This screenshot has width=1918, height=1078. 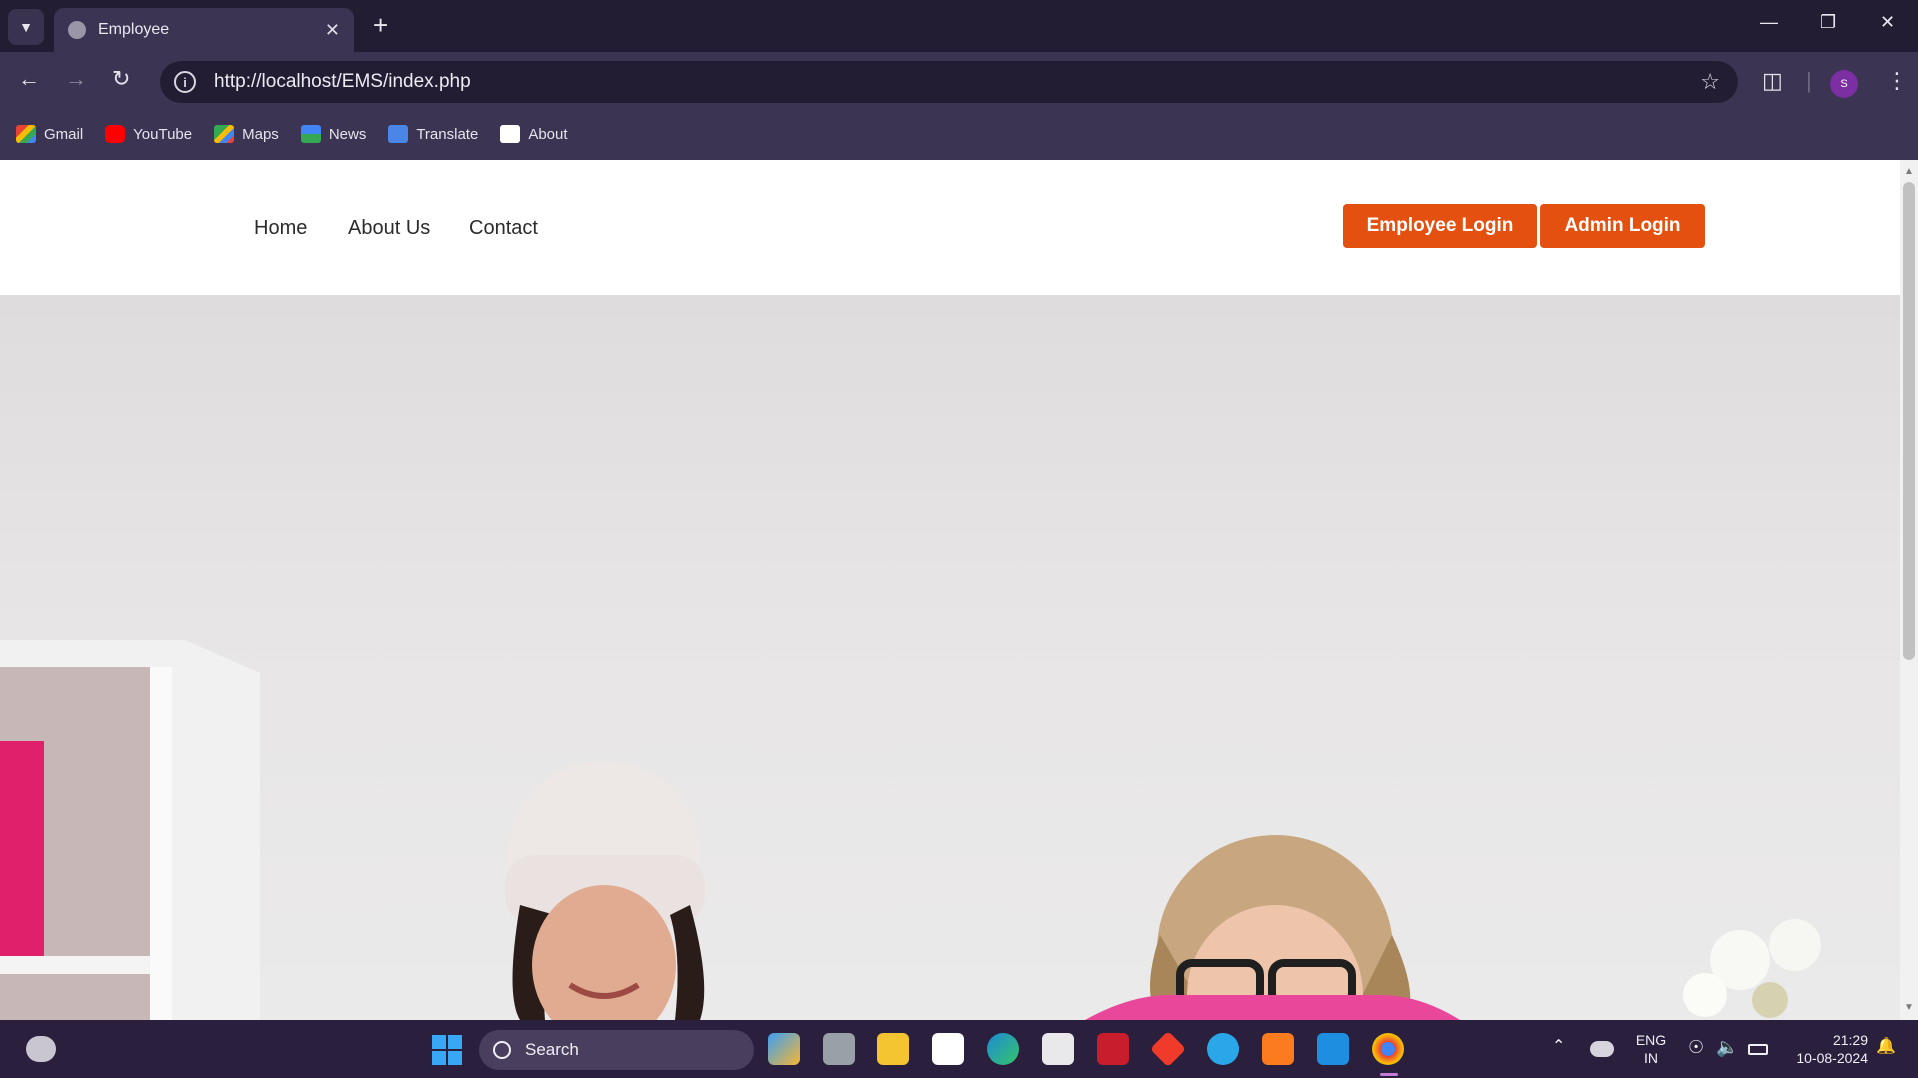 I want to click on onedrive-icon, so click(x=1602, y=1049).